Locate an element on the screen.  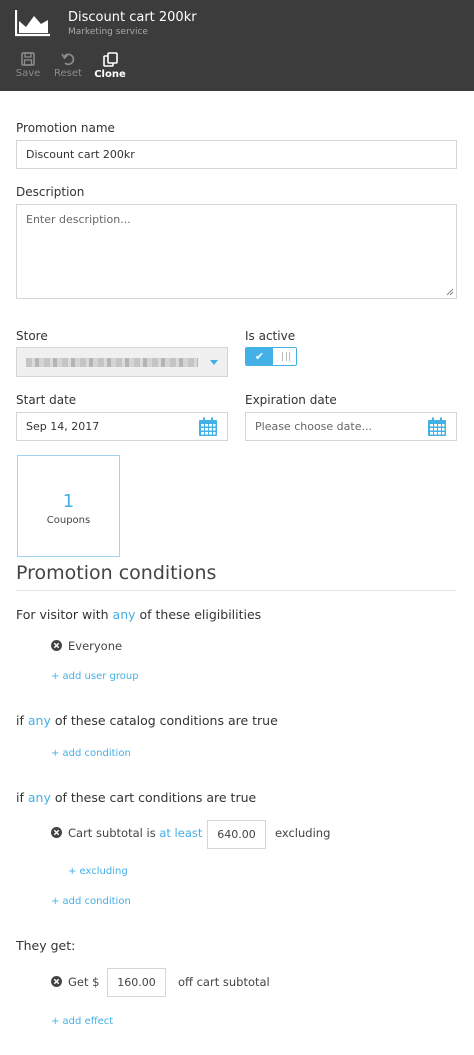
clone-button: Clone is located at coordinates (110, 66).